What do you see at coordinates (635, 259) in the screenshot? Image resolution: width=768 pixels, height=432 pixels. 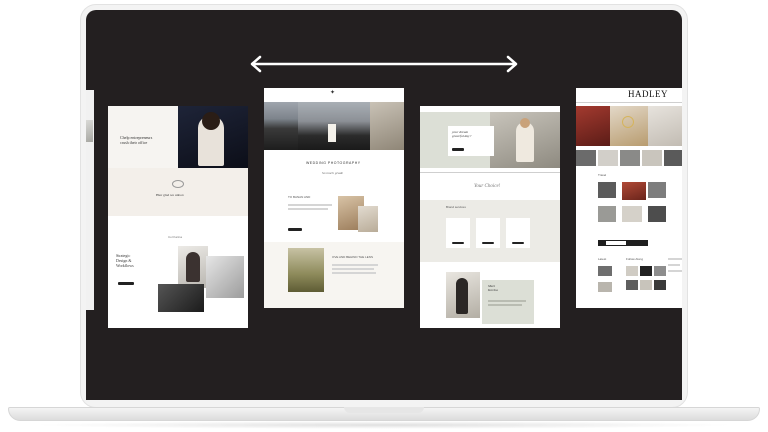 I see `card4-section-3: Follow Along` at bounding box center [635, 259].